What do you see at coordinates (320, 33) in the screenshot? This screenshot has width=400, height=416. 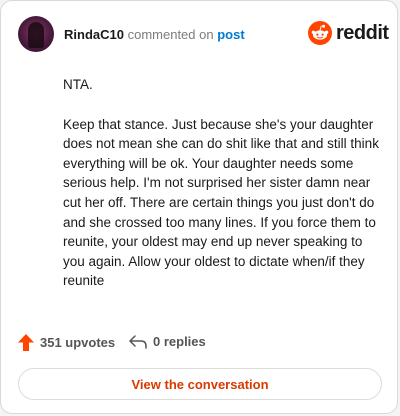 I see `reddit-snoo-icon` at bounding box center [320, 33].